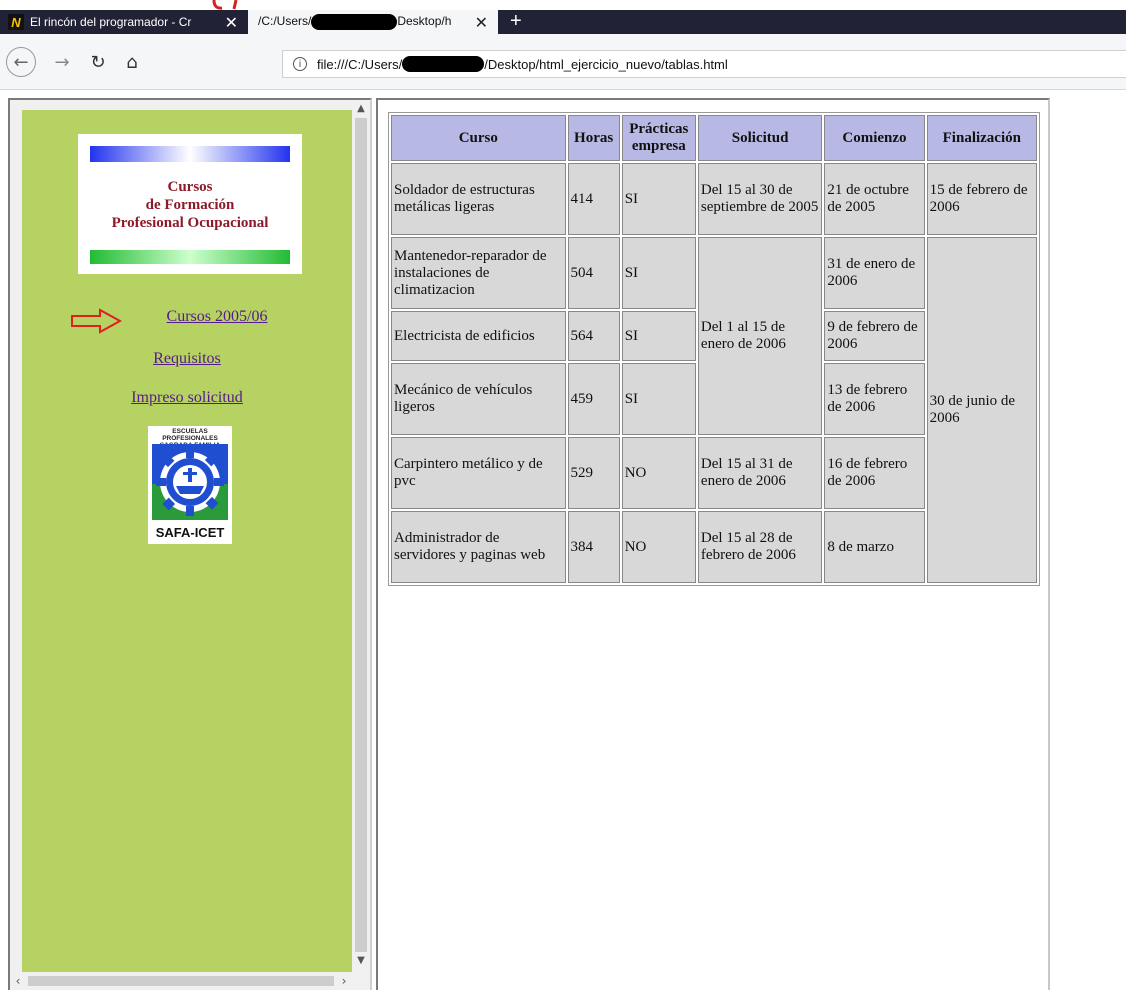  I want to click on reload-icon: ↻, so click(98, 62).